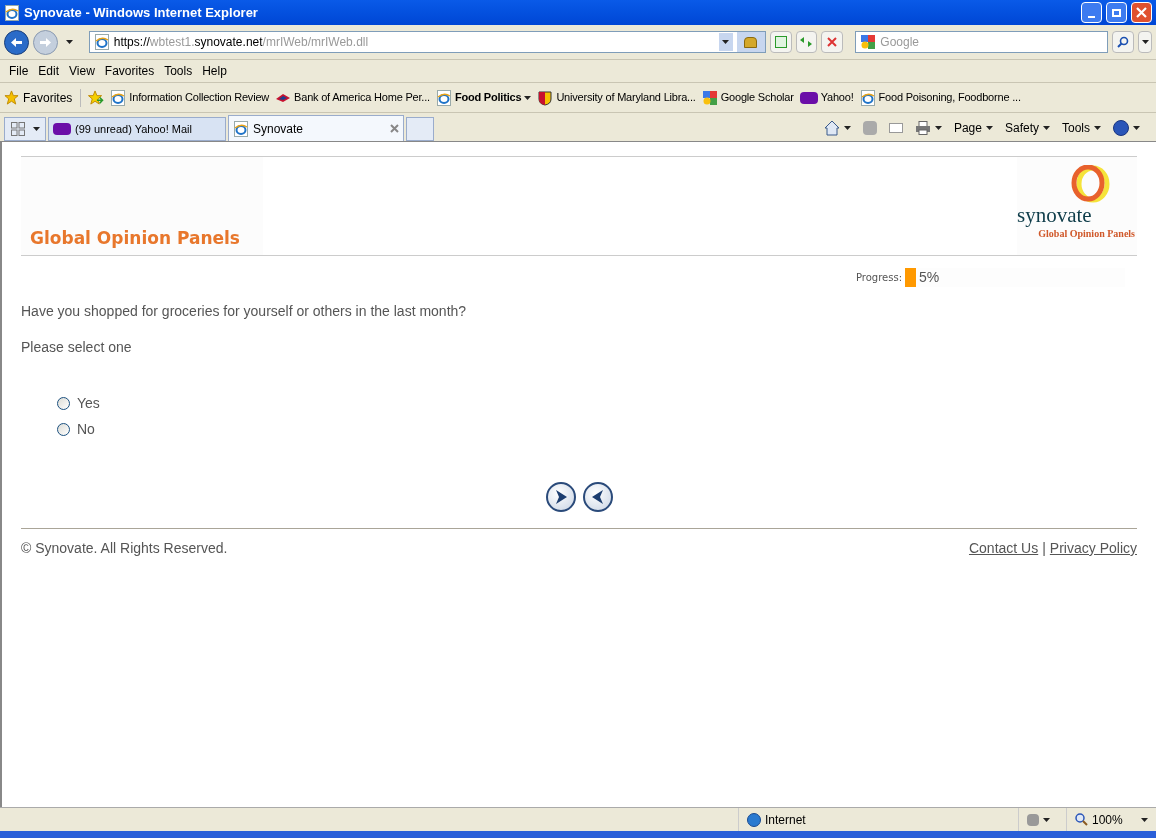 The width and height of the screenshot is (1156, 838). What do you see at coordinates (43, 97) in the screenshot?
I see `favorites-button: Favorites` at bounding box center [43, 97].